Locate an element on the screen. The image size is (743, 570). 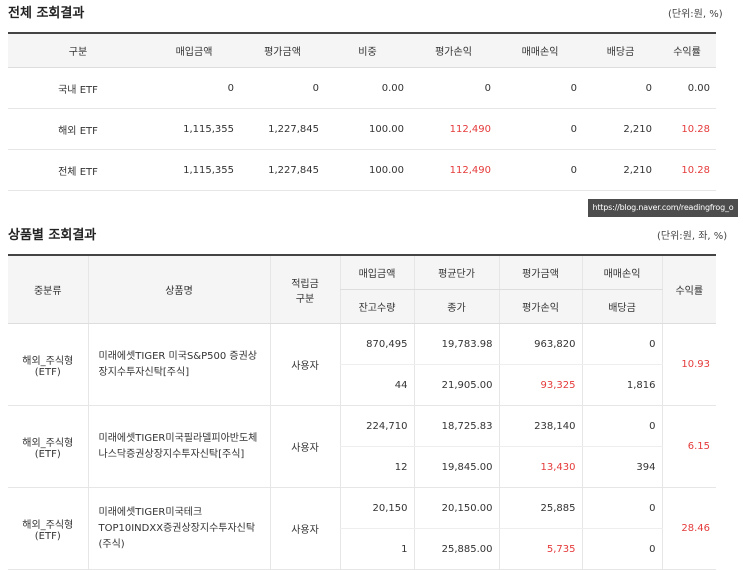
eval-amount: 963,820 is located at coordinates (540, 344).